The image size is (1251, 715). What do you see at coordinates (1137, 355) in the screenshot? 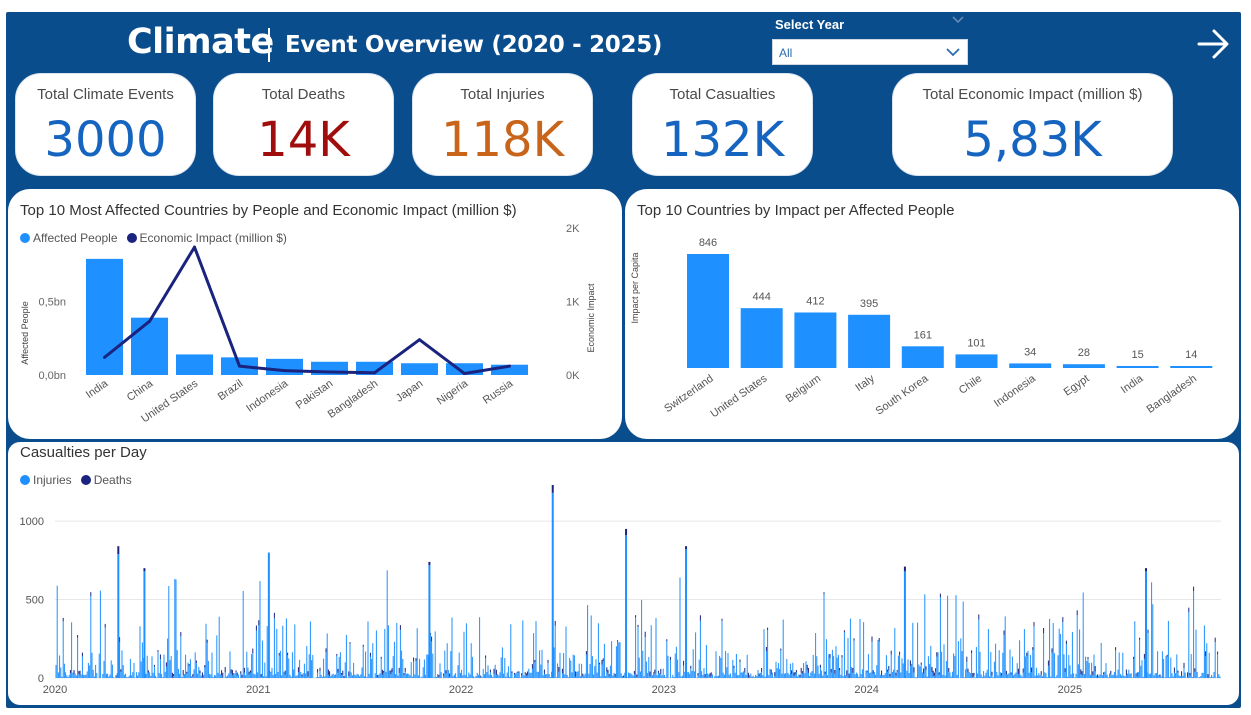
I see `data-label: 15` at bounding box center [1137, 355].